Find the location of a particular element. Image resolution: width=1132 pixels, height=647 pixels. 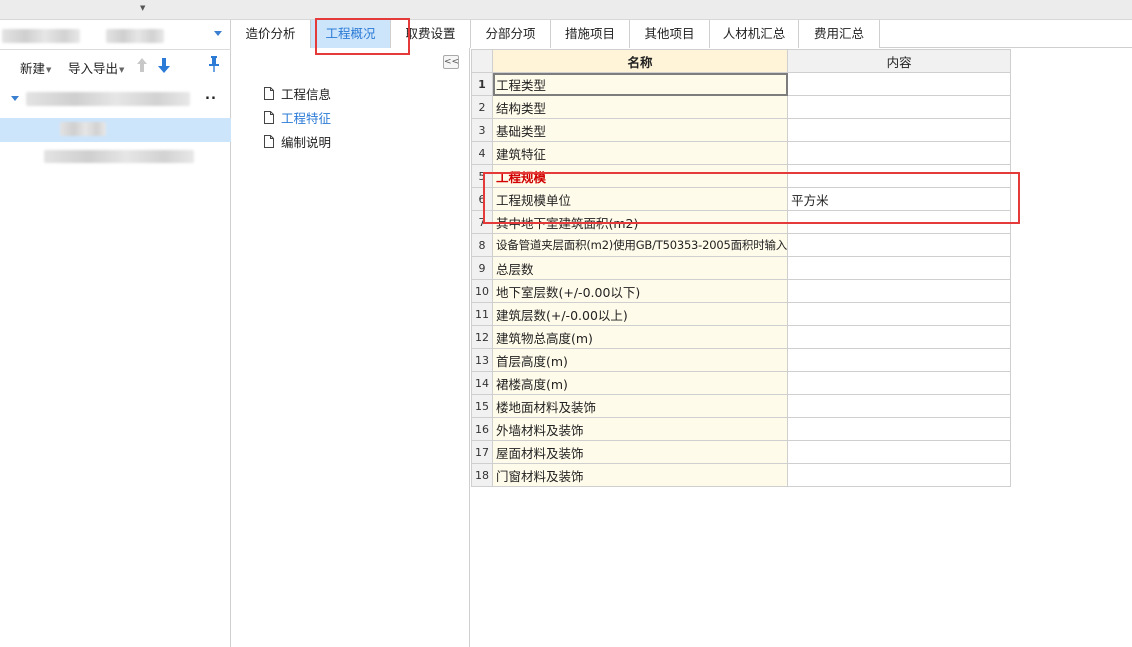

table-row: 1 工程类型 is located at coordinates (741, 84).